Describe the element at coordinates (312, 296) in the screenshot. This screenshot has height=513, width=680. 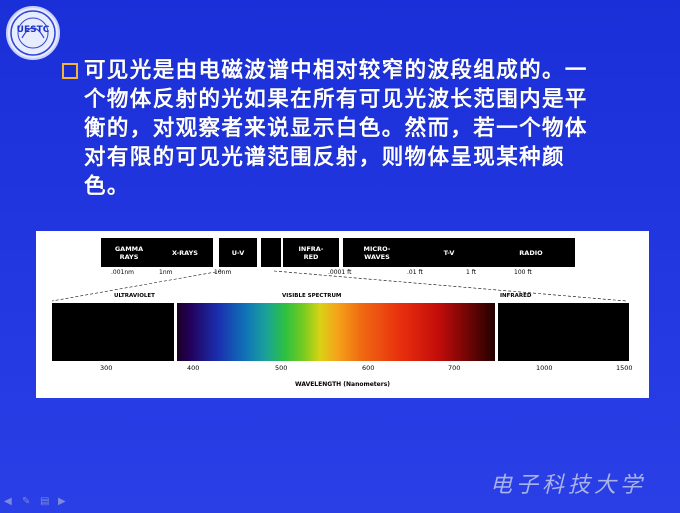
I see `section-visible: VISIBLE SPECTRUM` at that location.